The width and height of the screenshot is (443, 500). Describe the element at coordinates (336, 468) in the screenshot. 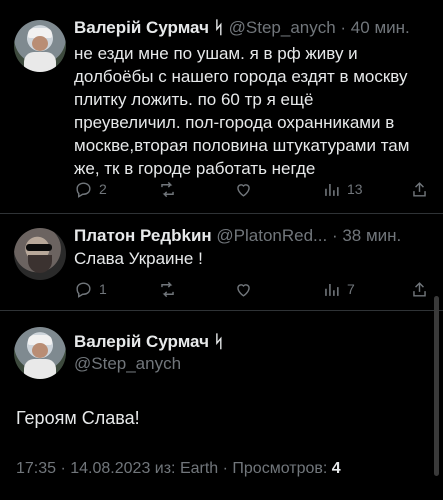

I see `views-count: 4` at that location.